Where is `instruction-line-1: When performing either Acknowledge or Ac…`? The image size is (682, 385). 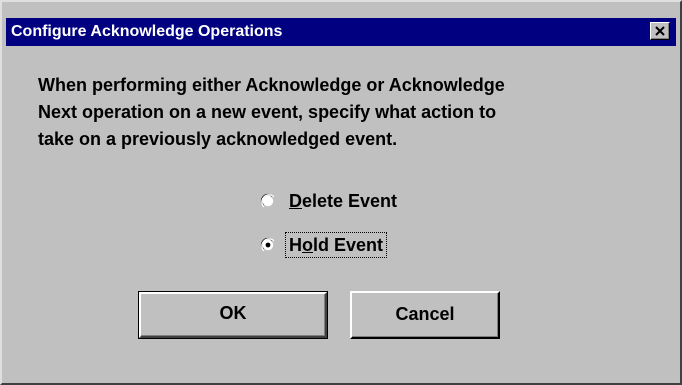 instruction-line-1: When performing either Acknowledge or Ac… is located at coordinates (271, 85).